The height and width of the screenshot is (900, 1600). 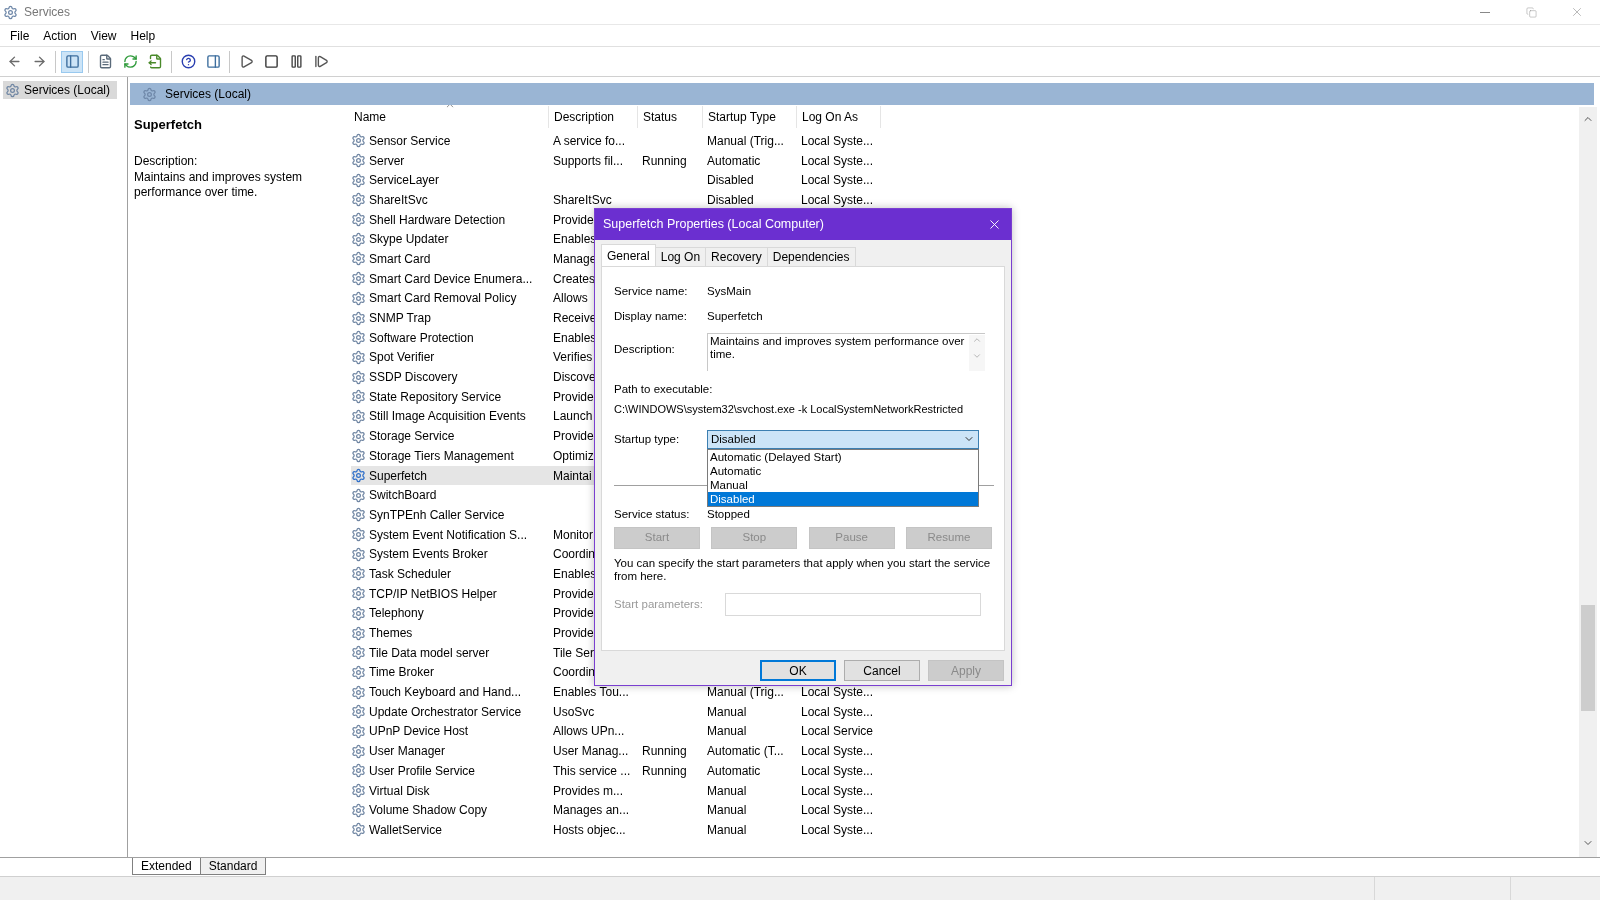 What do you see at coordinates (803, 570) in the screenshot?
I see `hint-text: You can specify the start parameters that apply when you start the service from here.` at bounding box center [803, 570].